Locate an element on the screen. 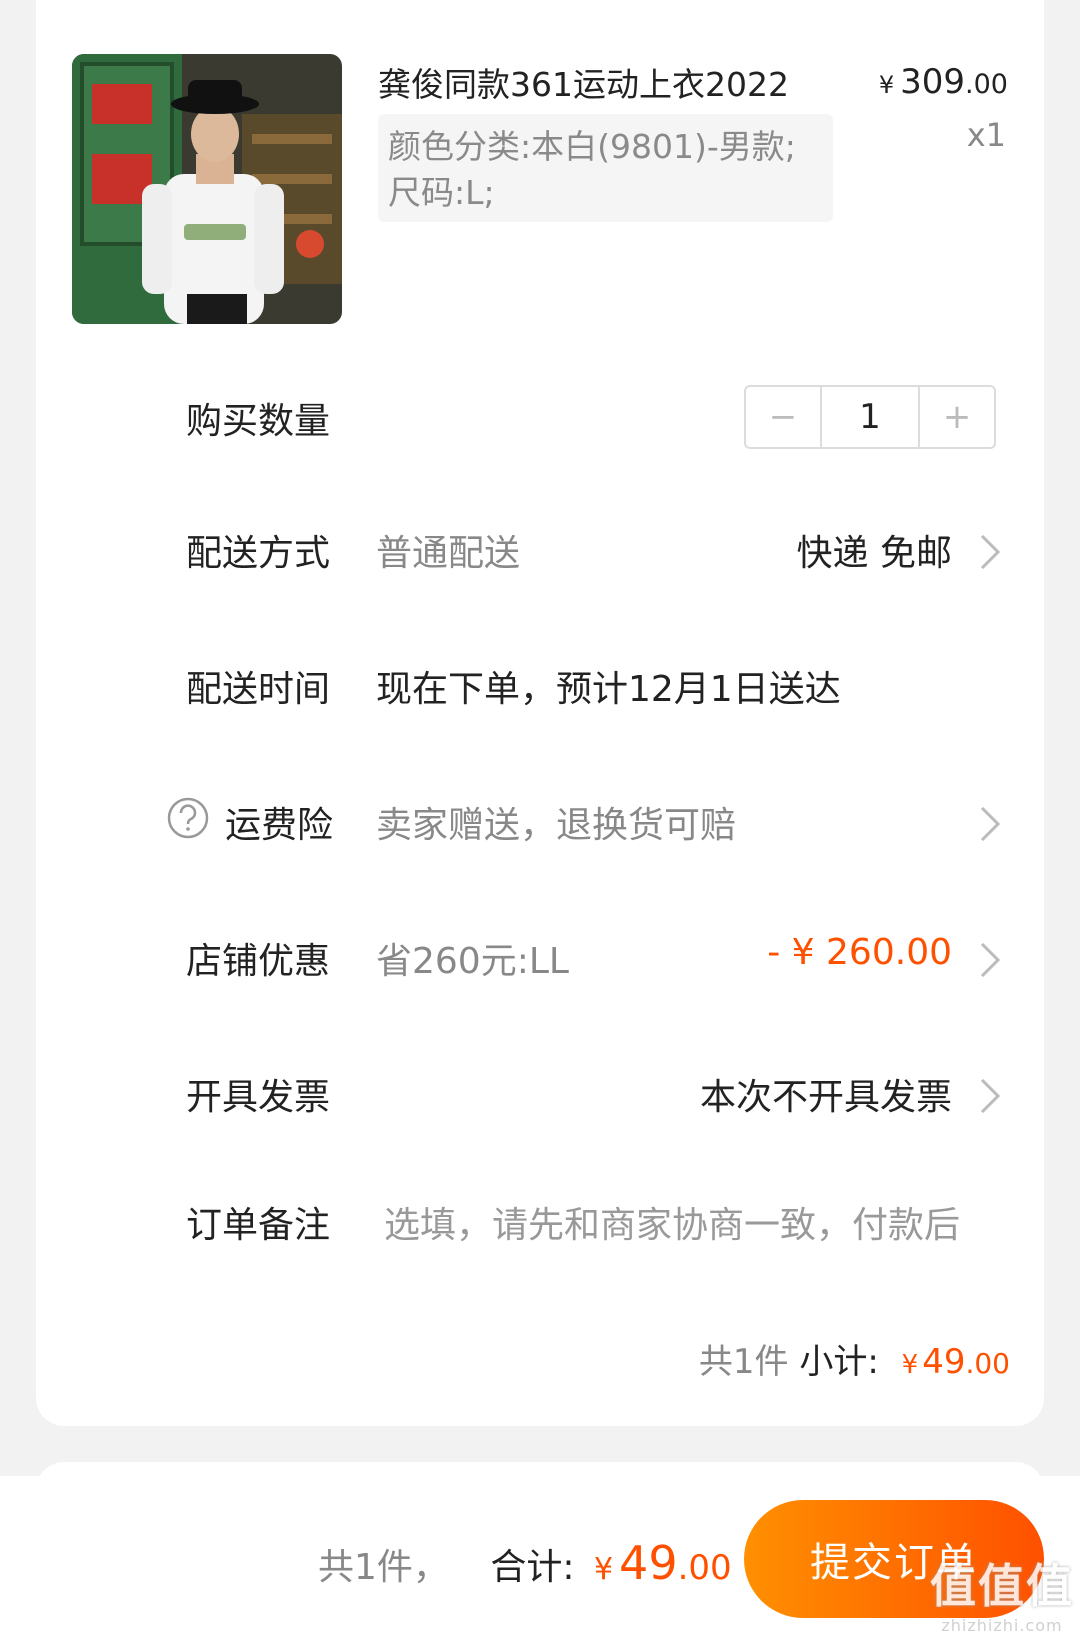 This screenshot has height=1639, width=1080. invoice-row: 开具发票 本次不开具发票 is located at coordinates (540, 1098).